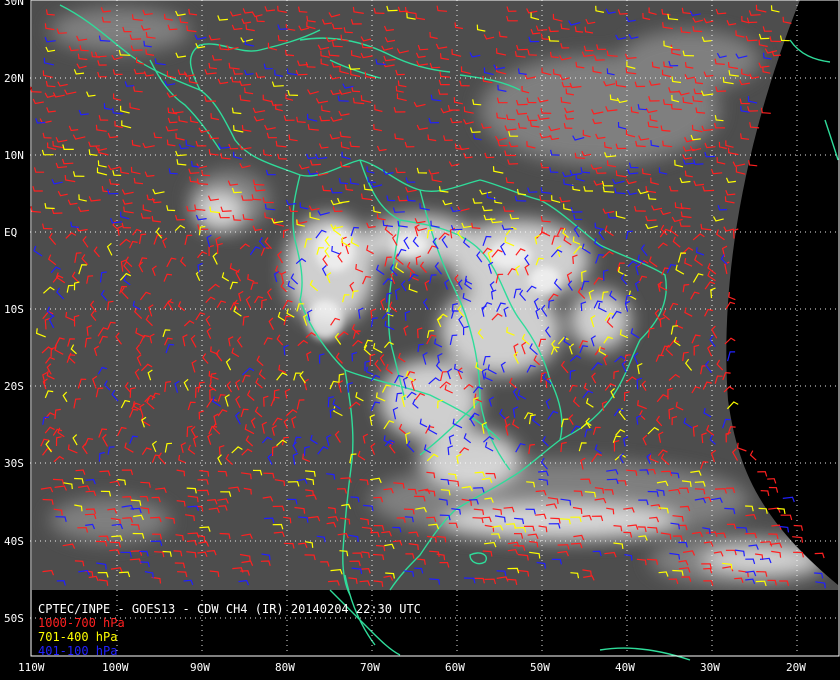 This screenshot has height=680, width=840. I want to click on legend-mid-level: 701-400 hPa, so click(78, 637).